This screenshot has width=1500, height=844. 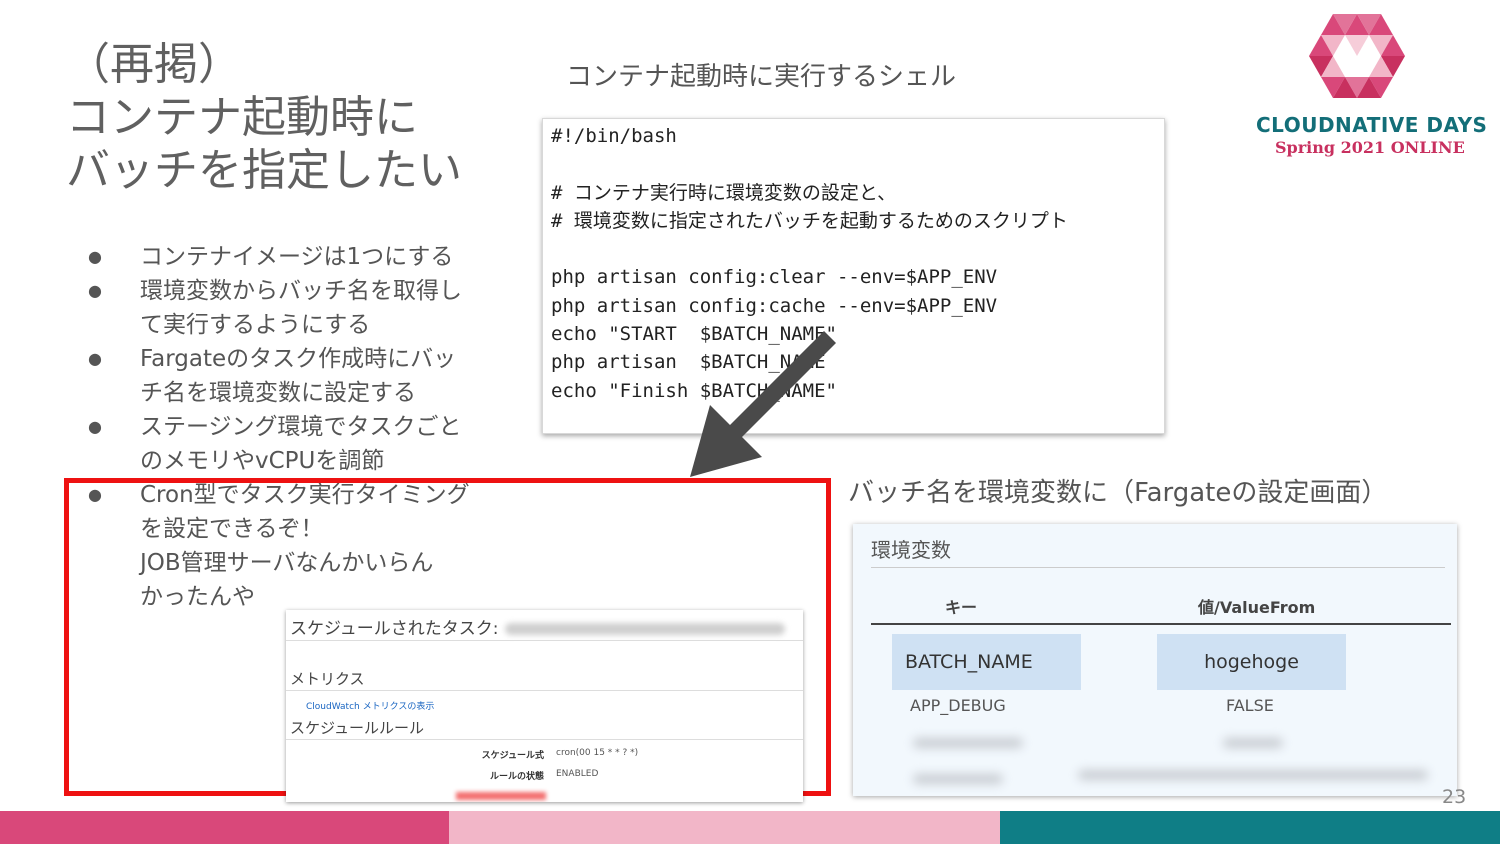 What do you see at coordinates (958, 705) in the screenshot?
I see `env-key-text: APP_DEBUG` at bounding box center [958, 705].